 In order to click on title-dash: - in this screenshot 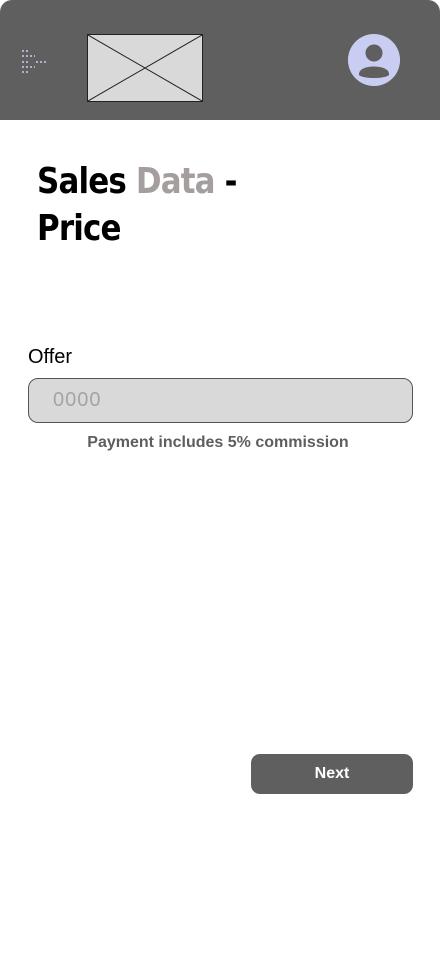, I will do `click(231, 181)`.